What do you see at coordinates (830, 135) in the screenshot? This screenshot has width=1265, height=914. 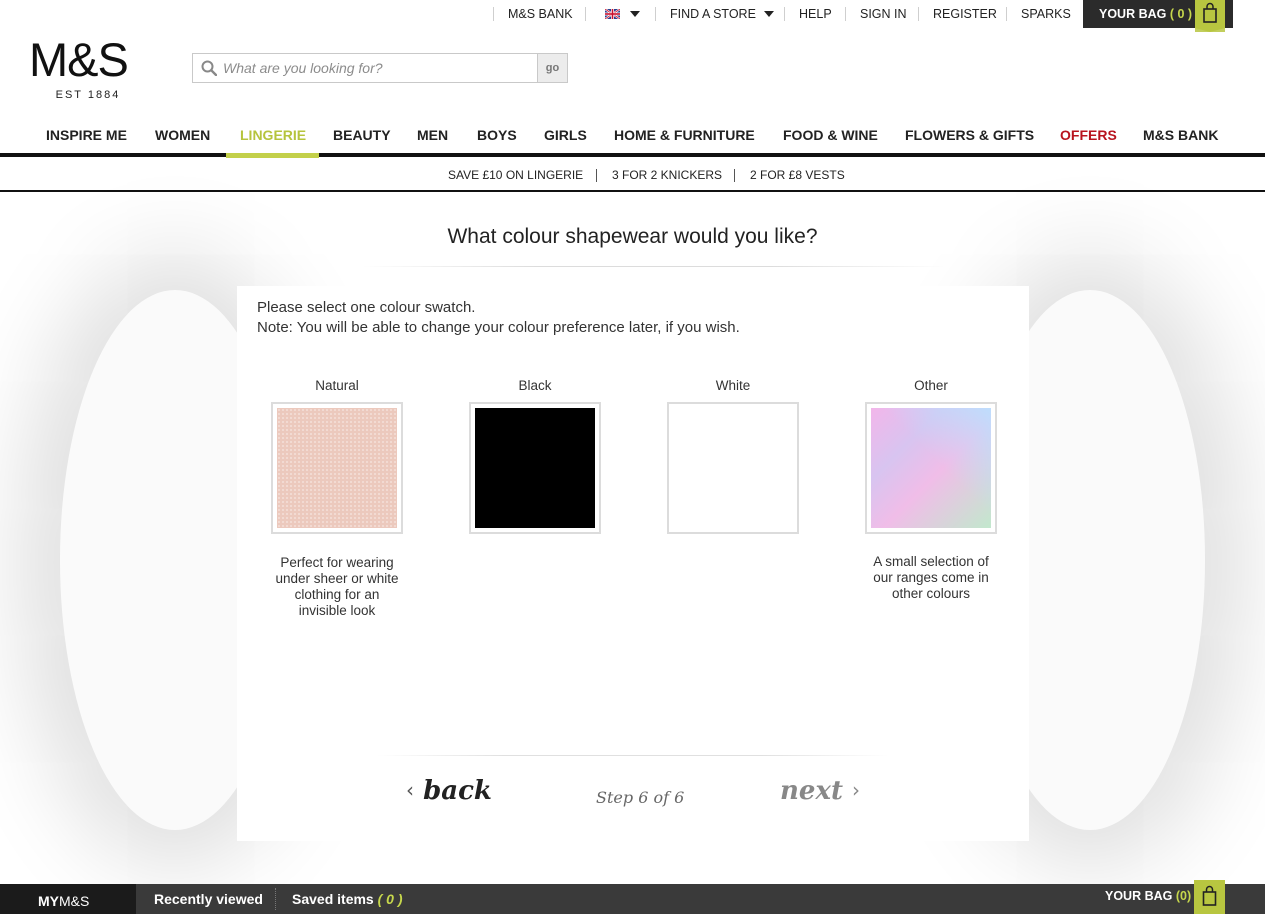 I see `nav-food-wine: FOOD & WINE` at bounding box center [830, 135].